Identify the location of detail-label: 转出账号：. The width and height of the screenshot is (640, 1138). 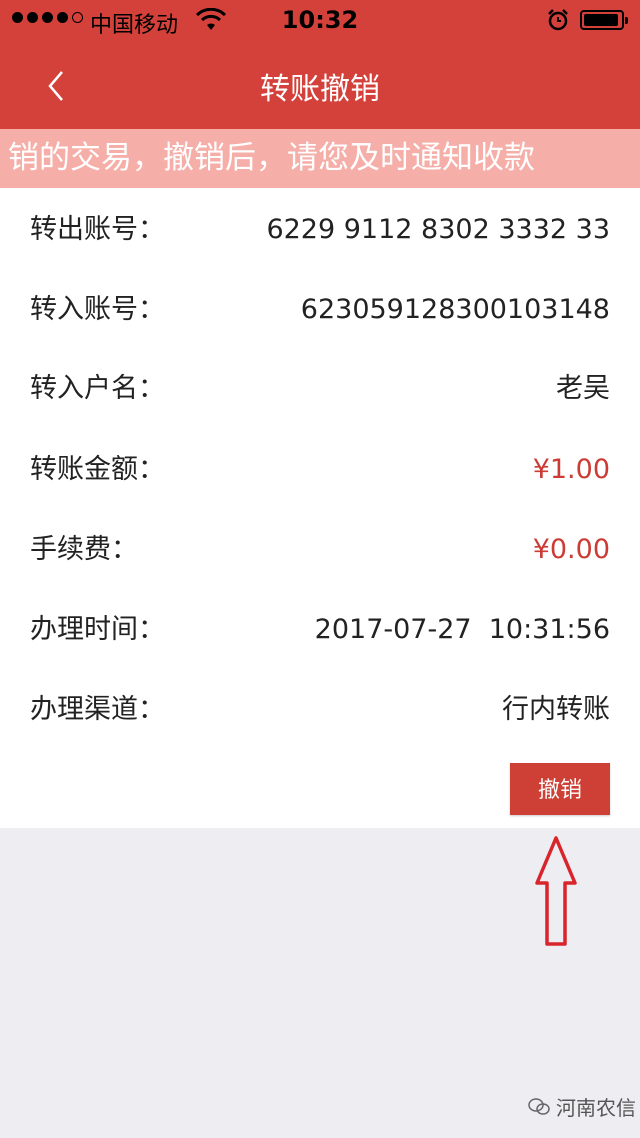
(97, 229).